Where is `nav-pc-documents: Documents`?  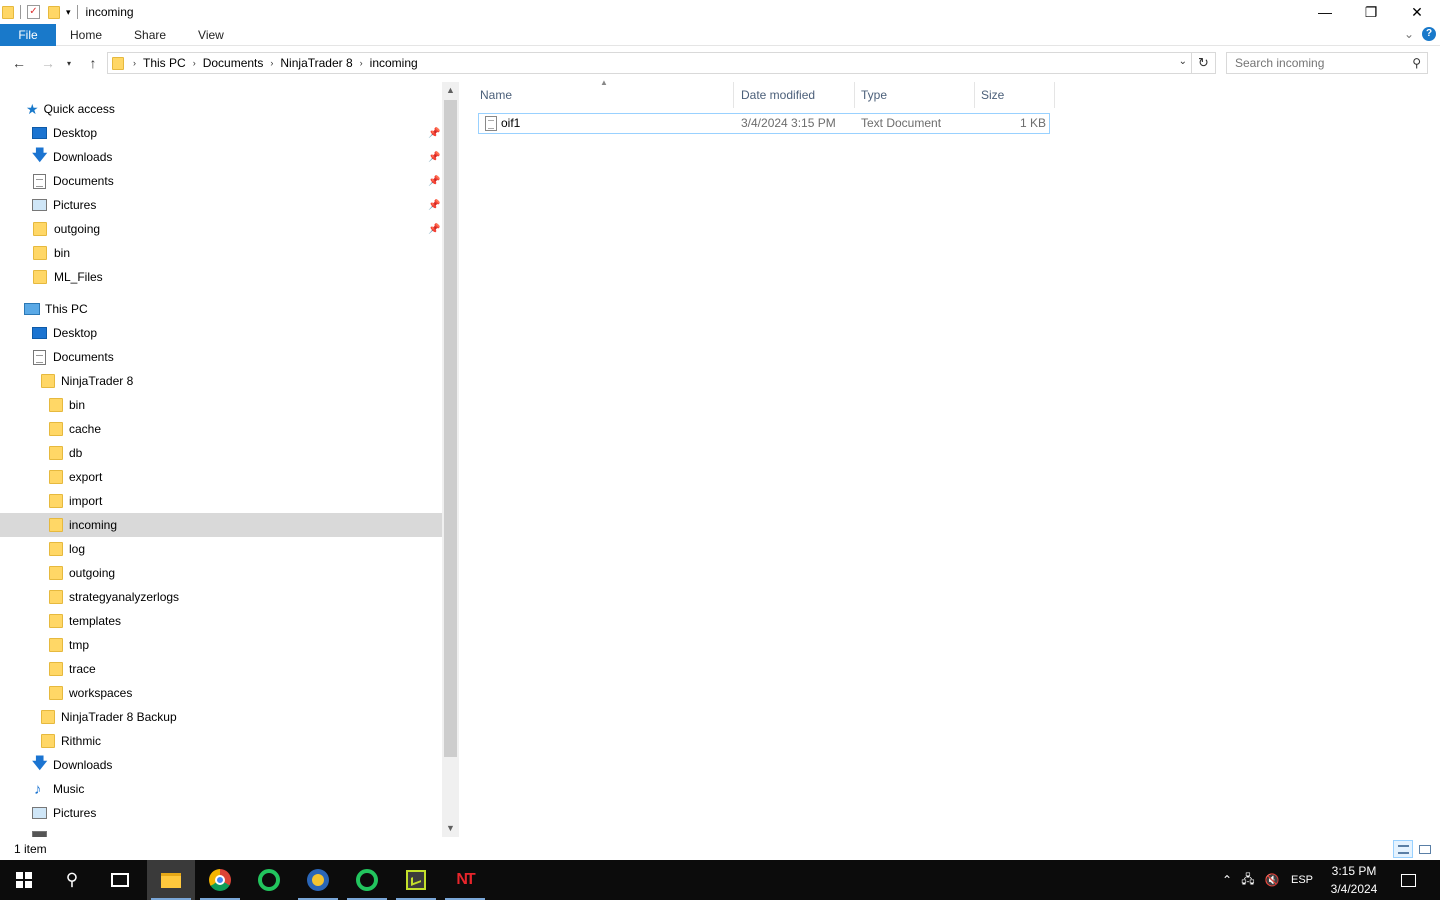
nav-pc-documents: Documents is located at coordinates (221, 357).